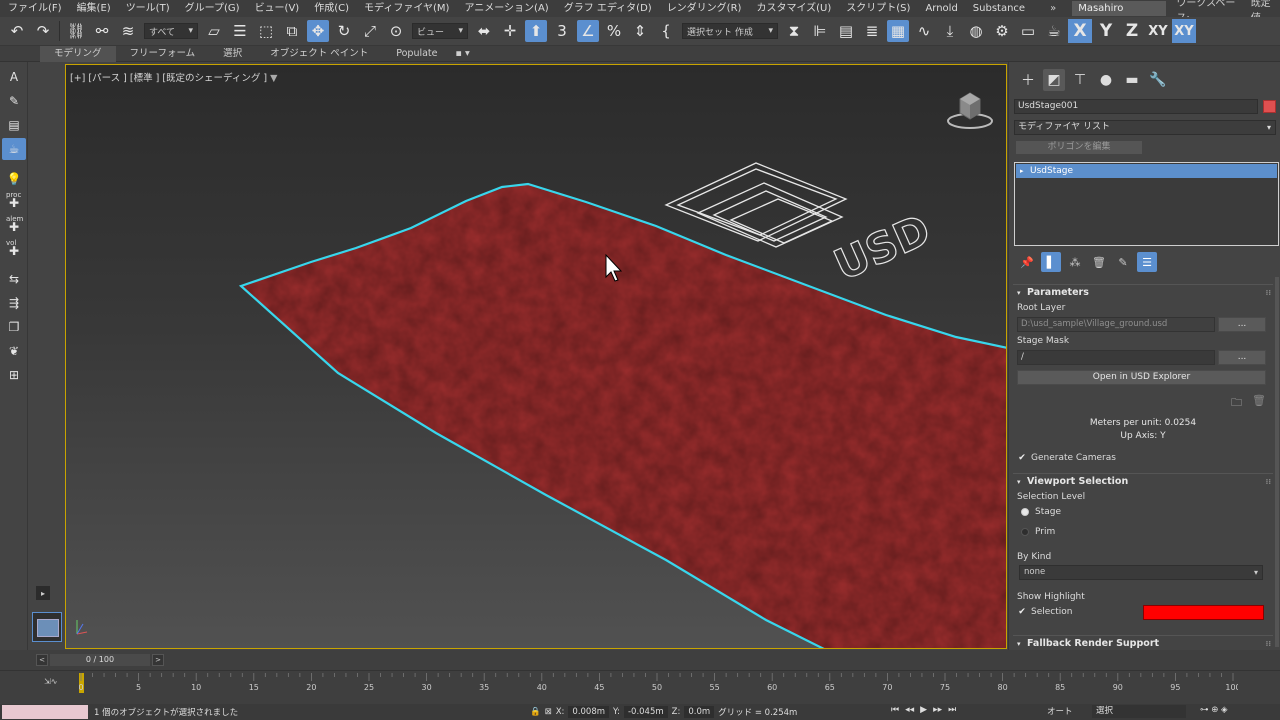 The width and height of the screenshot is (1280, 720). What do you see at coordinates (1143, 642) in the screenshot?
I see `fallback-render-rollout-header: ▾ Fallback Render Support ⁞⁞` at bounding box center [1143, 642].